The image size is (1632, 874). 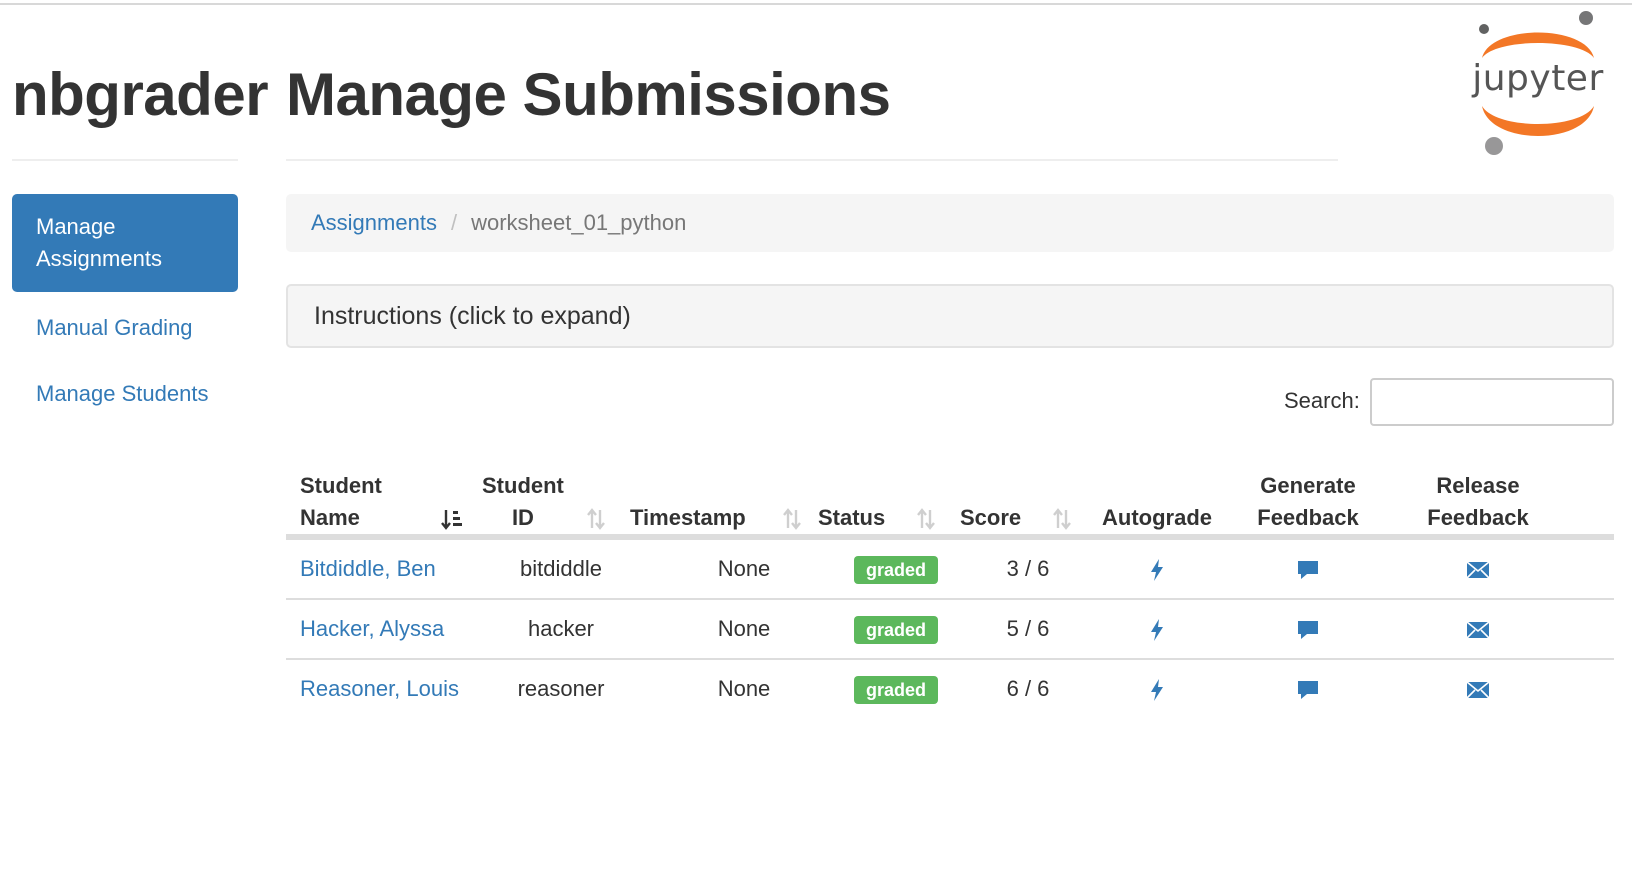 What do you see at coordinates (125, 328) in the screenshot?
I see `sidebar-item-manual-grading: Manual Grading` at bounding box center [125, 328].